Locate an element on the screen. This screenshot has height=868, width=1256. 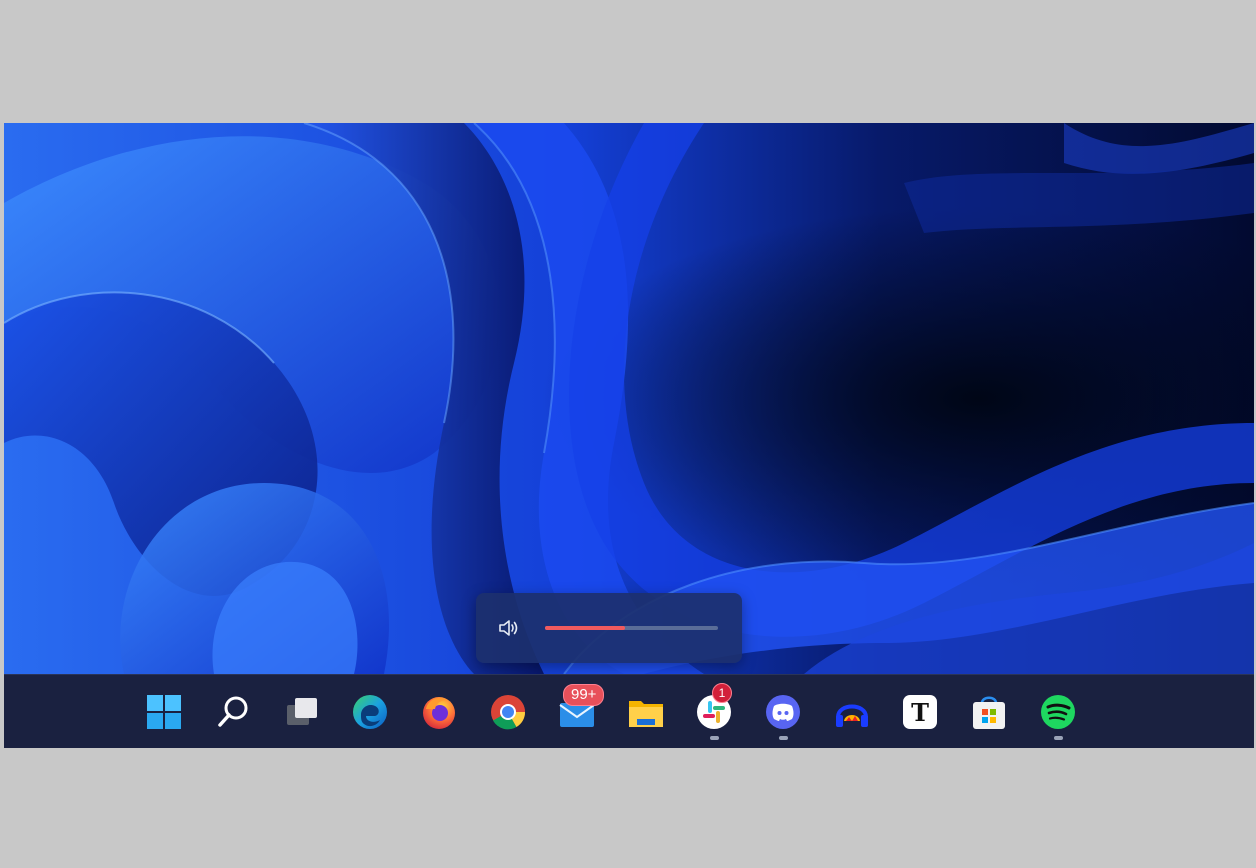
file-explorer-button is located at coordinates (646, 712).